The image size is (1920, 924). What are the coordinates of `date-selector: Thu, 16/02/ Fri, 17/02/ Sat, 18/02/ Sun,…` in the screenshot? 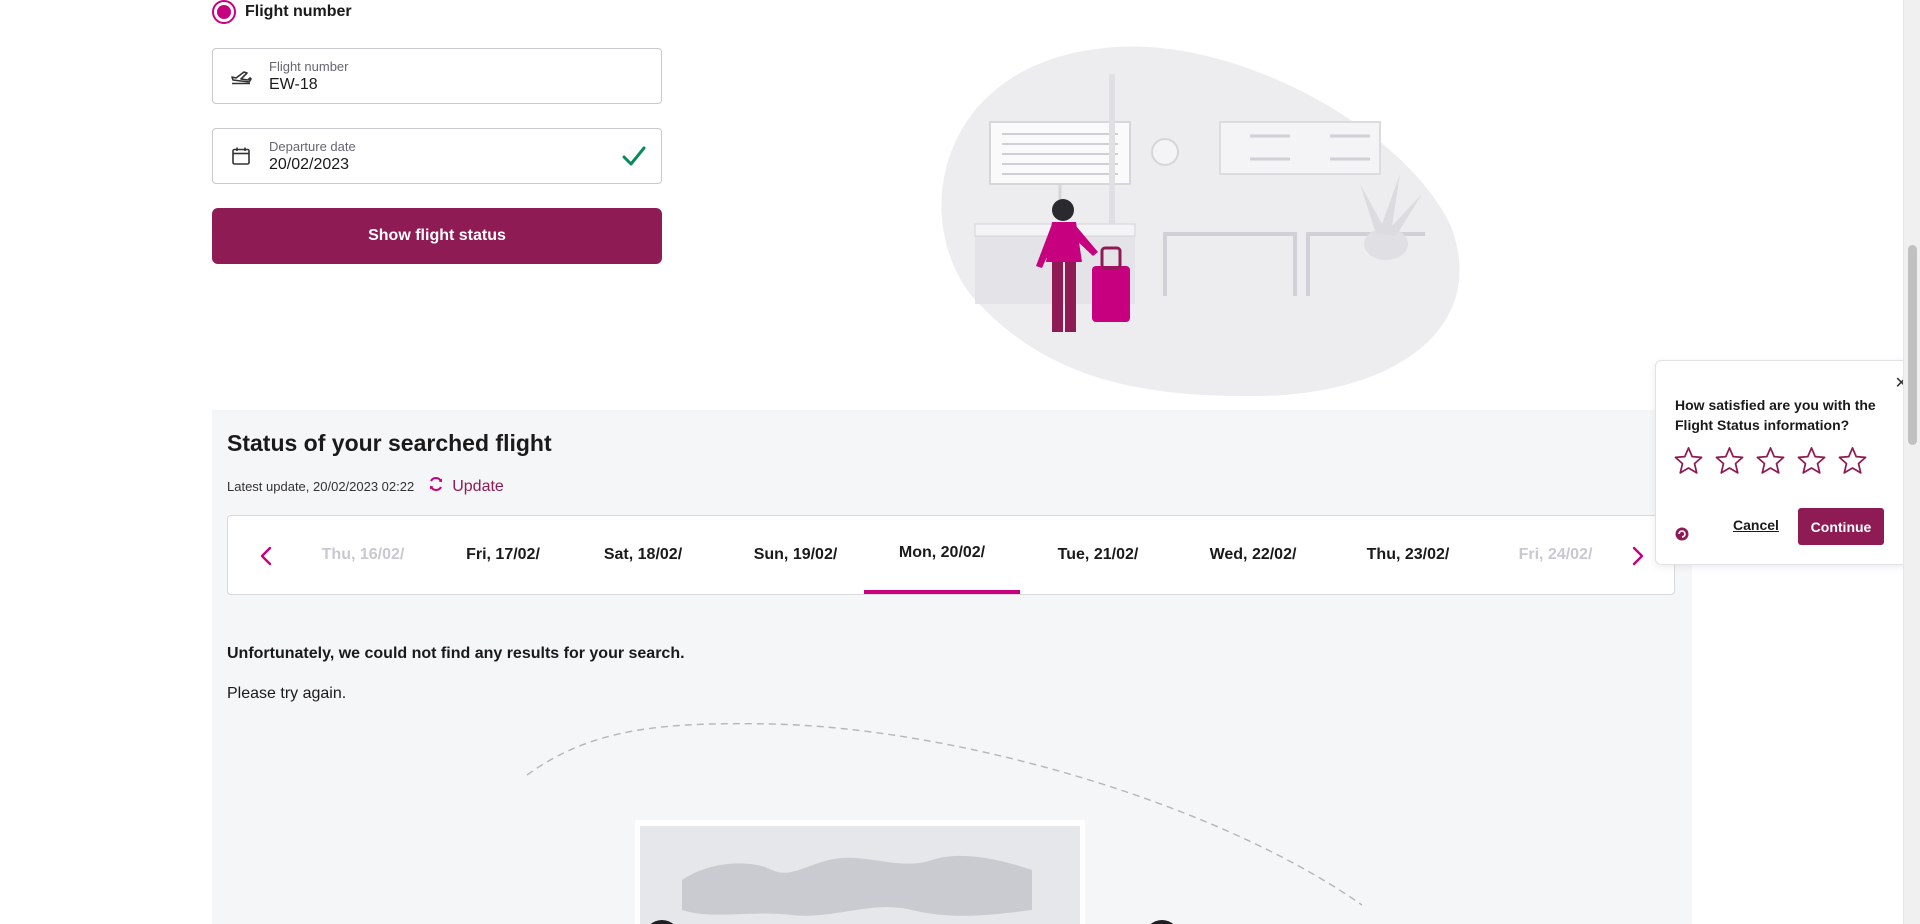 It's located at (951, 555).